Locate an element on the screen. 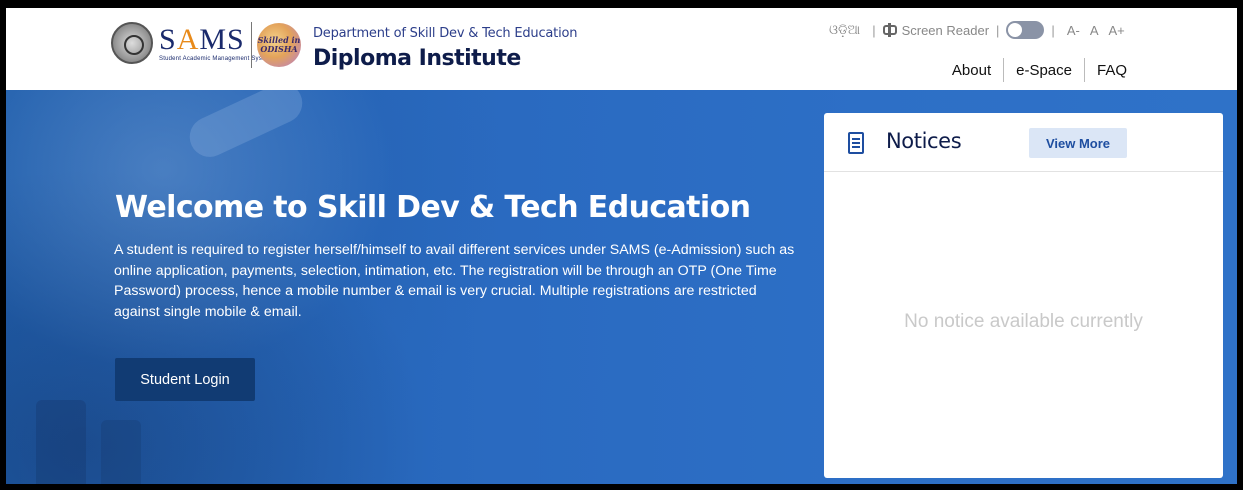 This screenshot has width=1243, height=490. student-login-button: Student Login is located at coordinates (185, 379).